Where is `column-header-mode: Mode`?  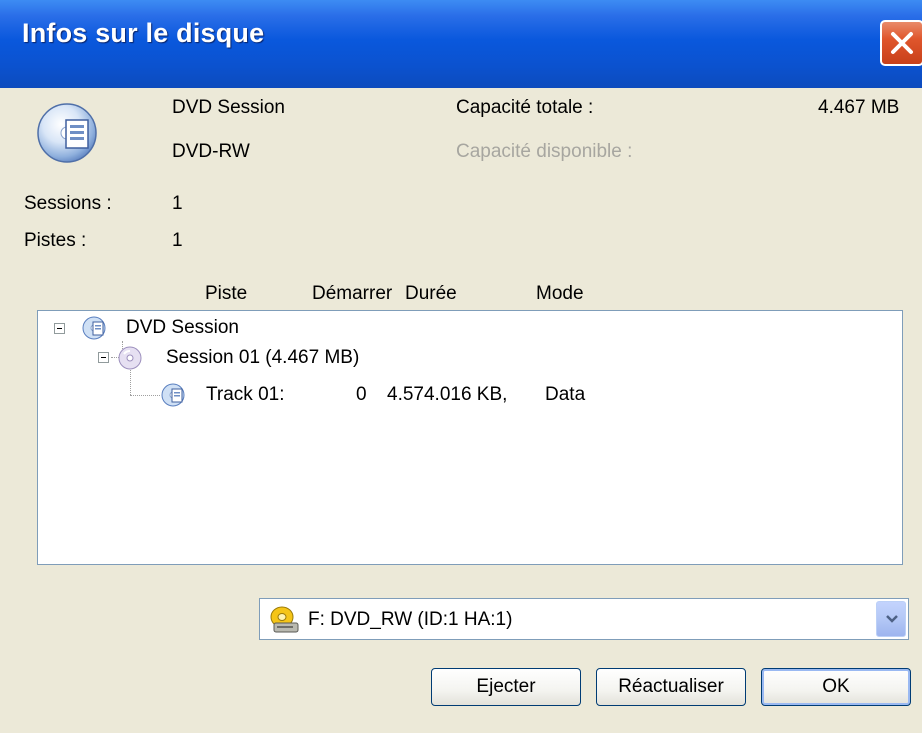 column-header-mode: Mode is located at coordinates (560, 294).